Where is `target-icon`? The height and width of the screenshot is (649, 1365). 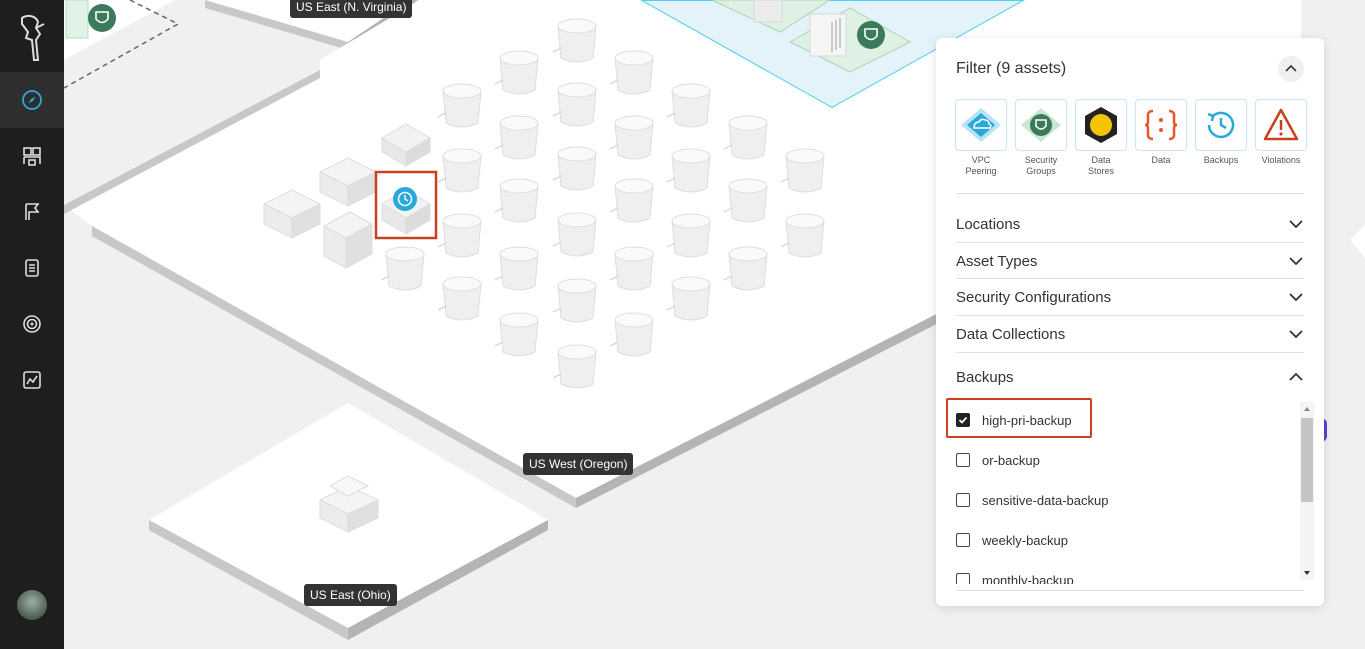
target-icon is located at coordinates (32, 324).